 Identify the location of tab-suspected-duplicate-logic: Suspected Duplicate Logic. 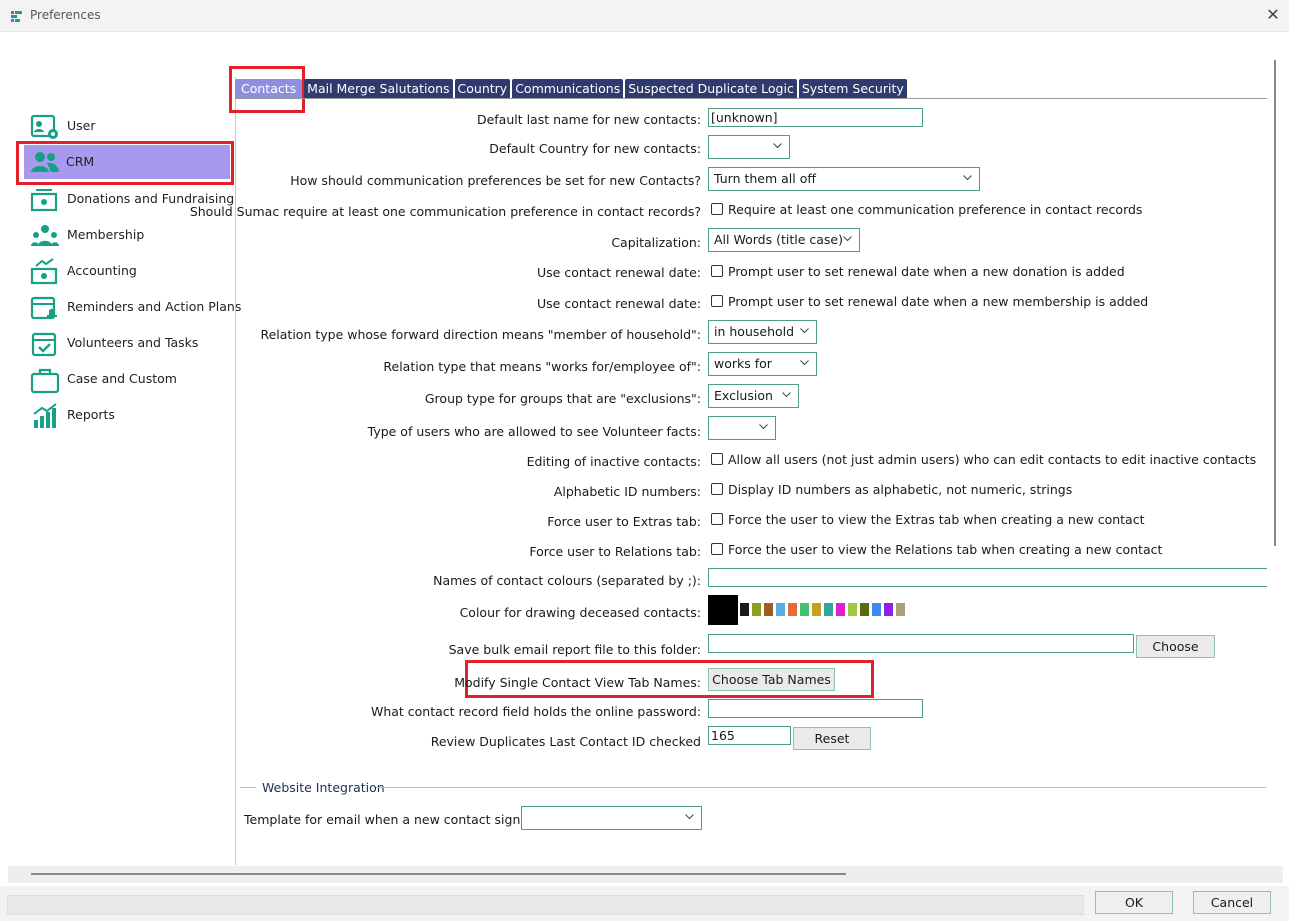
(711, 88).